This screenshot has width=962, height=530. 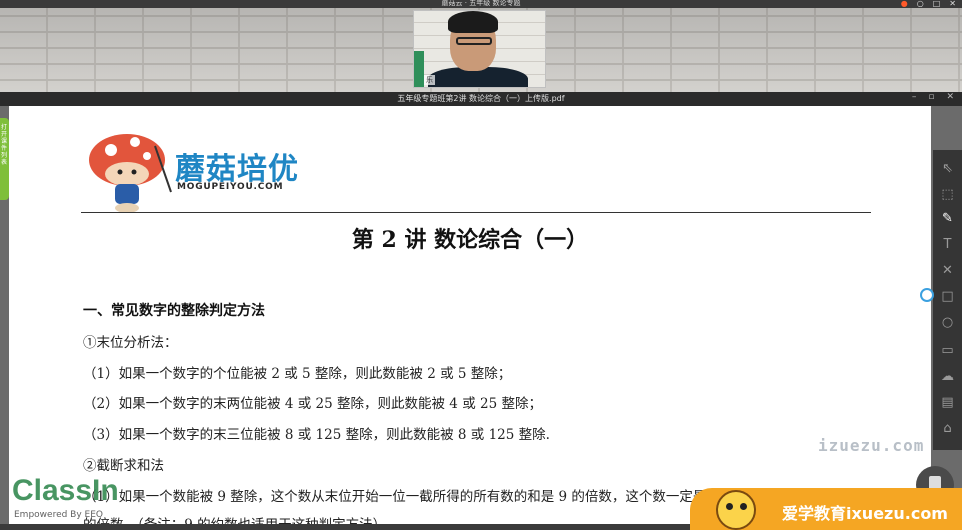 What do you see at coordinates (927, 295) in the screenshot?
I see `toolbar-drag-handle` at bounding box center [927, 295].